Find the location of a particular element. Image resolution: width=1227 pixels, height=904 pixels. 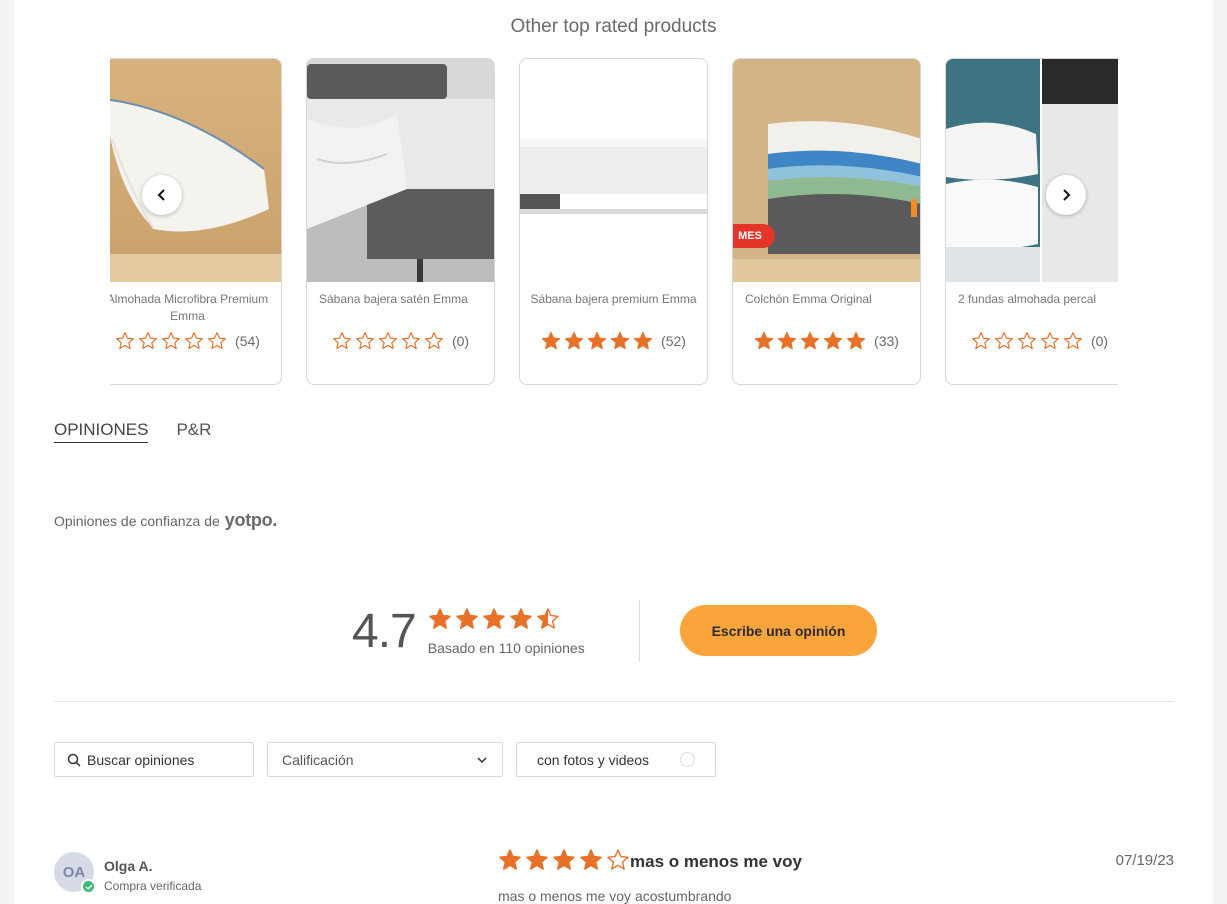

product-card-pillow-microfibra: Almohada Microfibra Premium Emma (54) is located at coordinates (196, 221).